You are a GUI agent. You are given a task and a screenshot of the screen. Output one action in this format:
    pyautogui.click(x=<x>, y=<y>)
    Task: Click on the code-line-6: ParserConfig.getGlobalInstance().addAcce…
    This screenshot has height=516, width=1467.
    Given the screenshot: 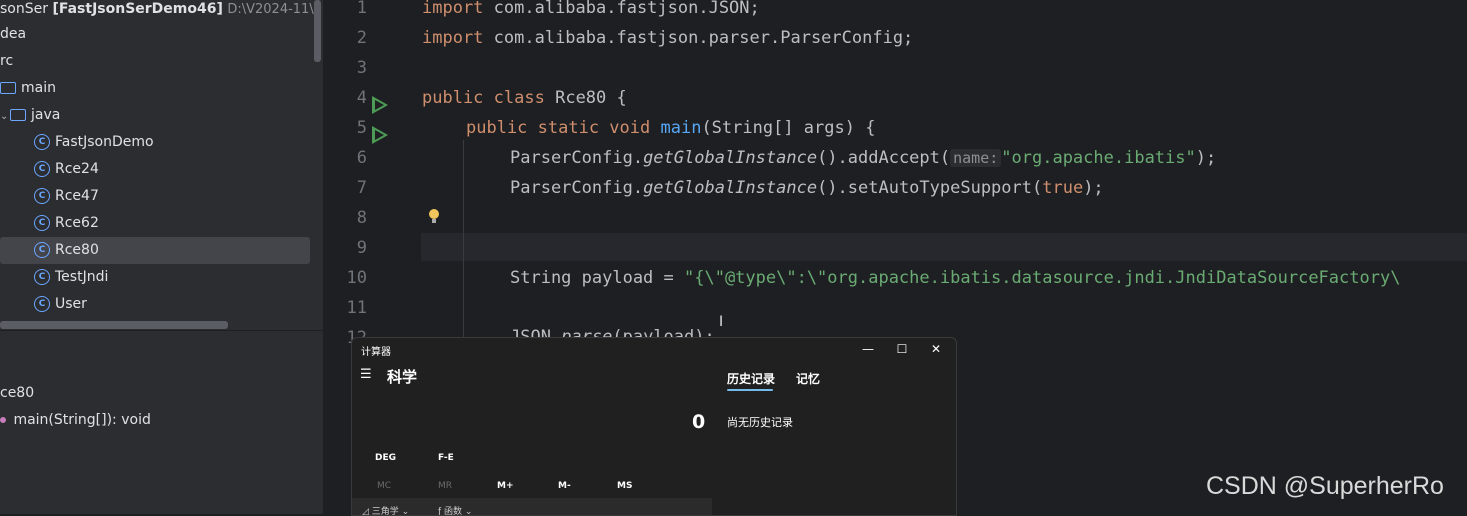 What is the action you would take?
    pyautogui.click(x=863, y=158)
    